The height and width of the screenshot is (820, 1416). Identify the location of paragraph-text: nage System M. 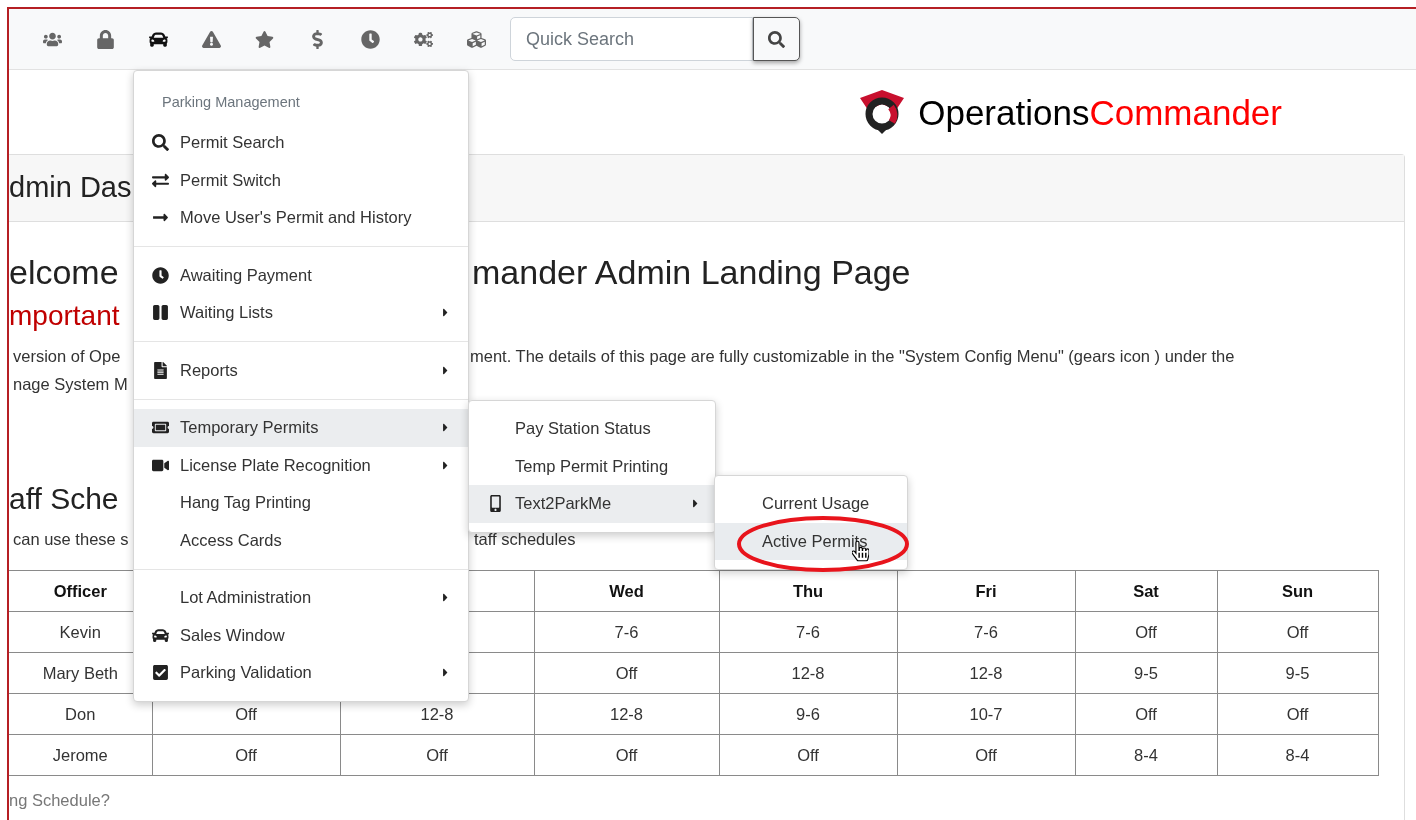
(70, 384).